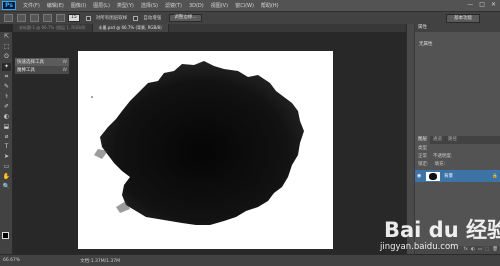 The height and width of the screenshot is (266, 500). Describe the element at coordinates (457, 82) in the screenshot. I see `properties-panel: 无属性` at that location.